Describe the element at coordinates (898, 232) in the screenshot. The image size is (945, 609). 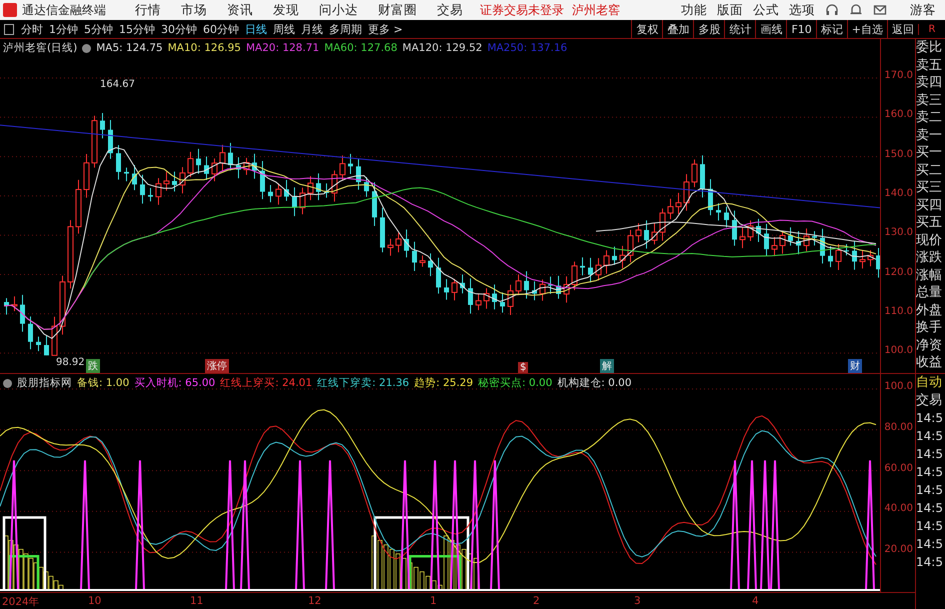
I see `price-axis-label: 130.0` at that location.